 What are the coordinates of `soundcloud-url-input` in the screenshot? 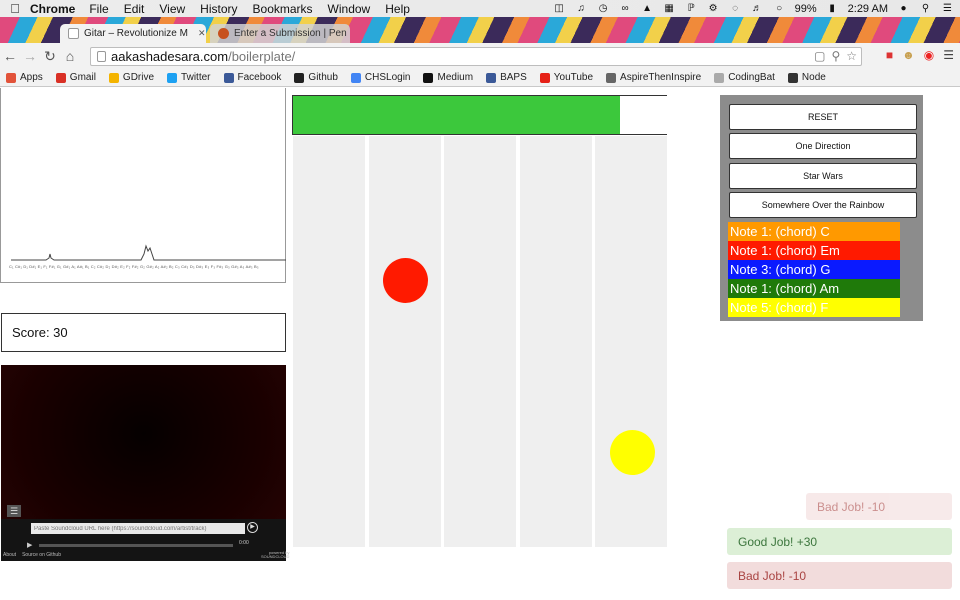 It's located at (138, 528).